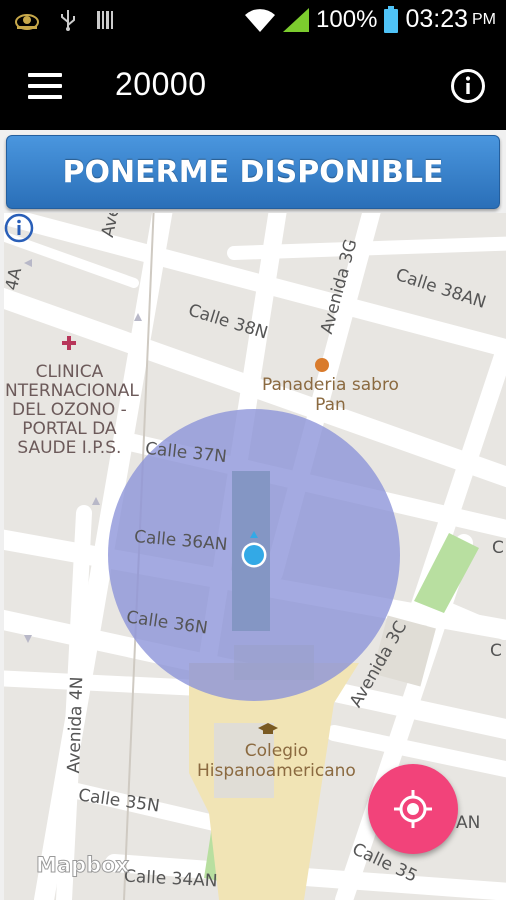 The height and width of the screenshot is (900, 506). I want to click on street-label: AN, so click(468, 823).